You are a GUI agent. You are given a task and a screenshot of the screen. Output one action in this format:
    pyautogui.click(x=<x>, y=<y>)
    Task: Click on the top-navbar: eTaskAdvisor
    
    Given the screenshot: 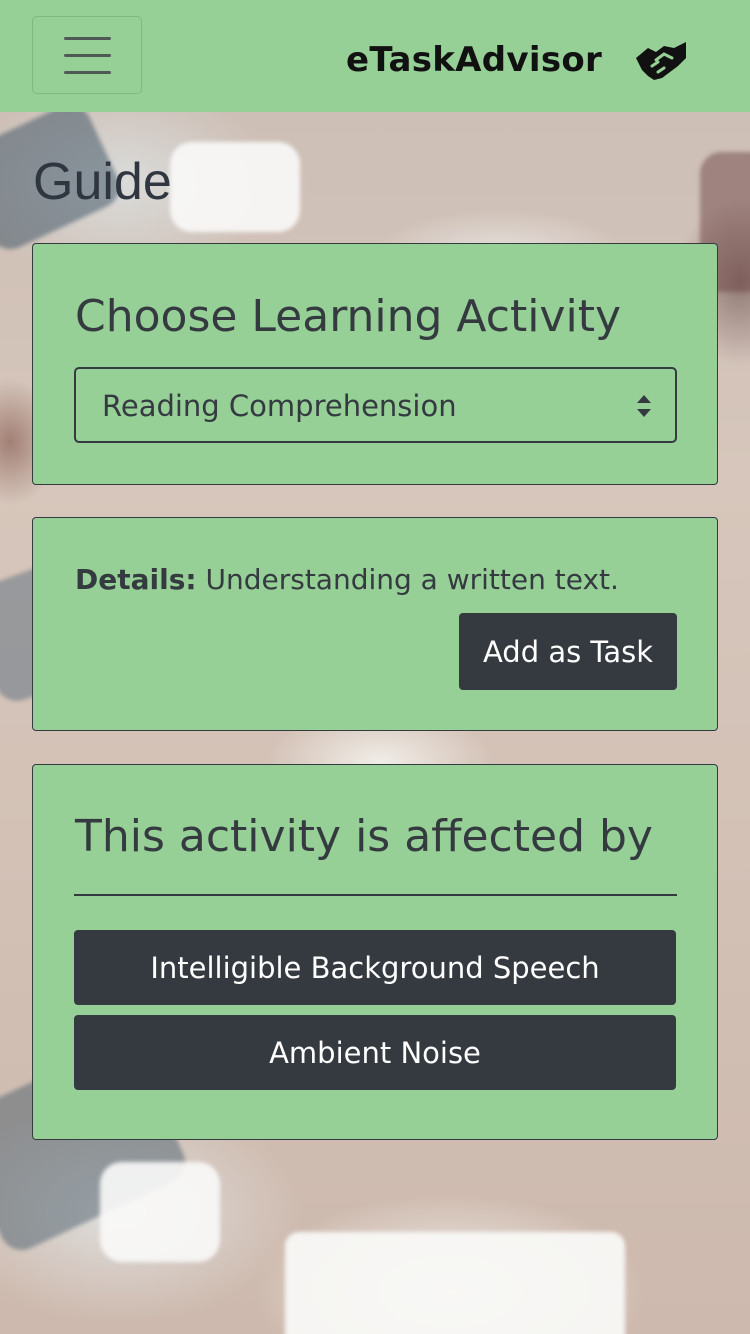 What is the action you would take?
    pyautogui.click(x=375, y=56)
    